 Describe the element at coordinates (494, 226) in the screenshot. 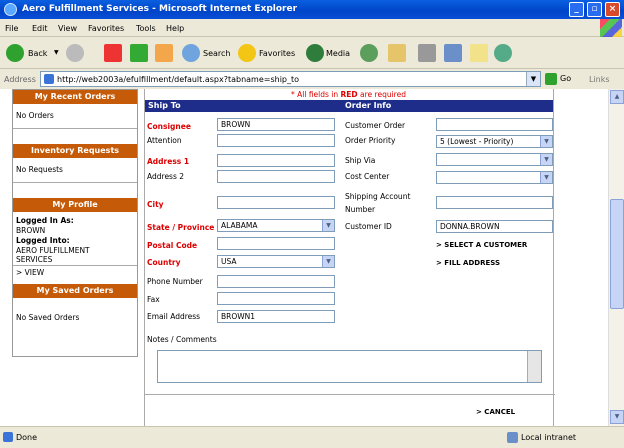

I see `customer-id-input: DONNA.BROWN` at that location.